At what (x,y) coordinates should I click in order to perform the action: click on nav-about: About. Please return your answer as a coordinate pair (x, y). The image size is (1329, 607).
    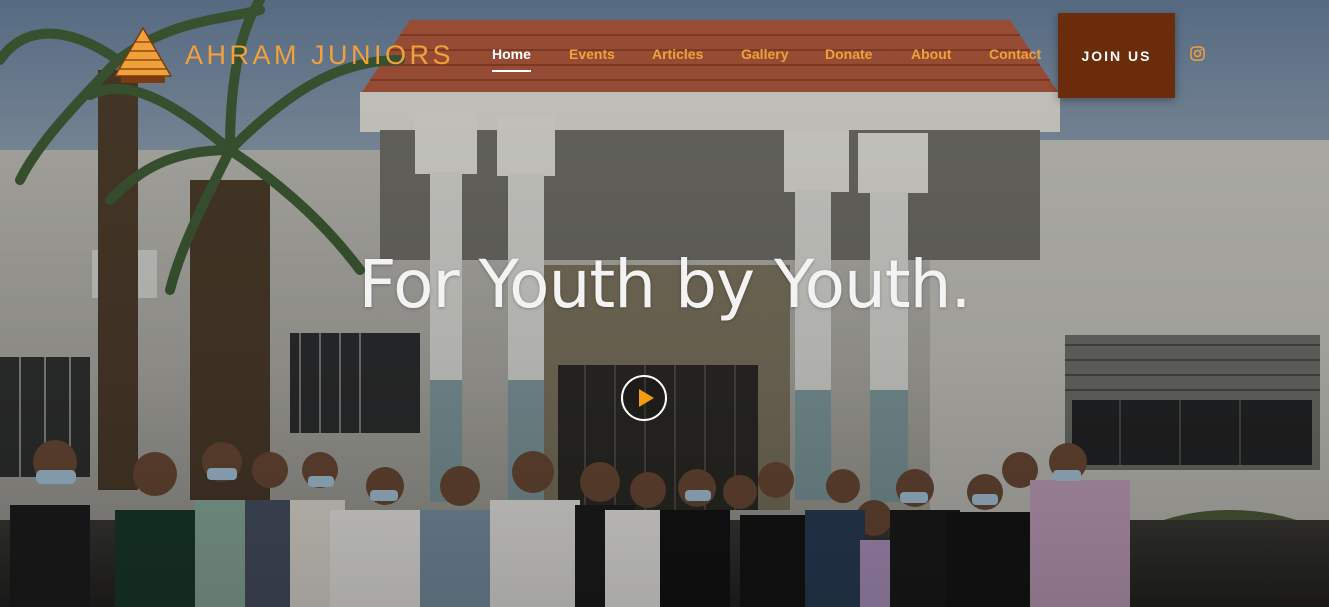
    Looking at the image, I should click on (931, 54).